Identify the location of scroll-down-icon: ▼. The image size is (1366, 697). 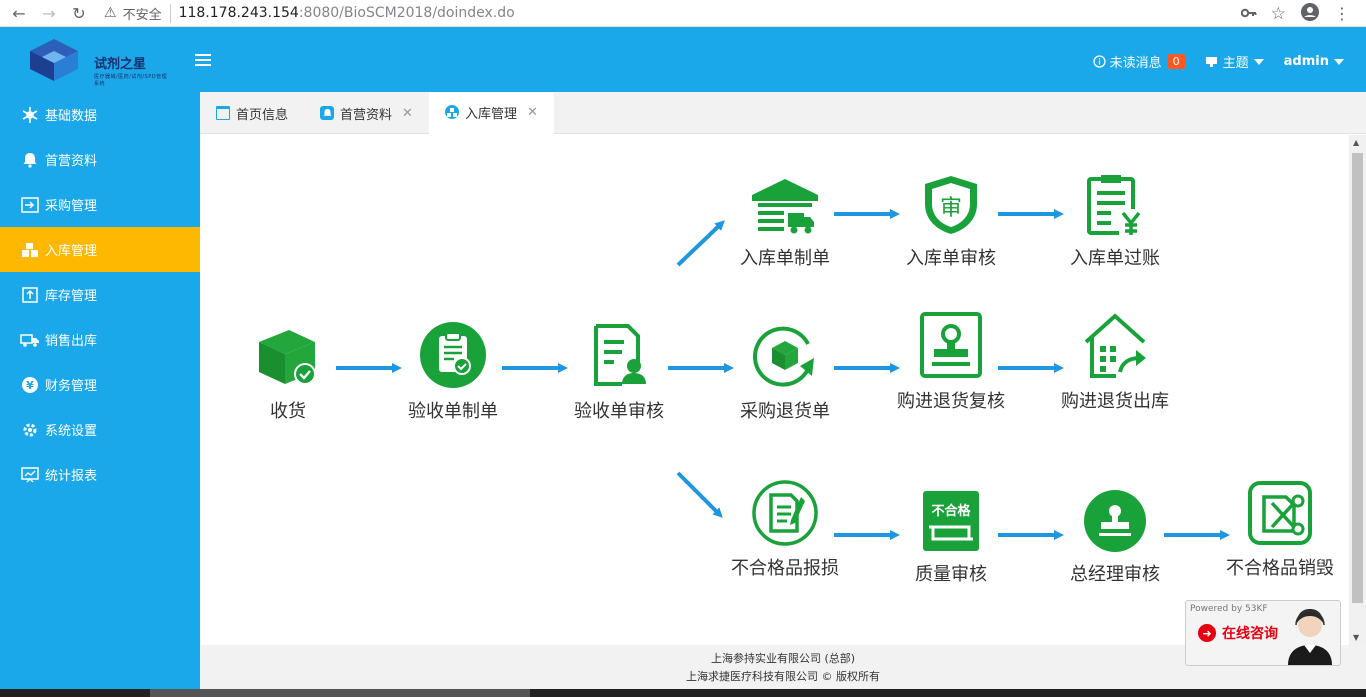
(1356, 637).